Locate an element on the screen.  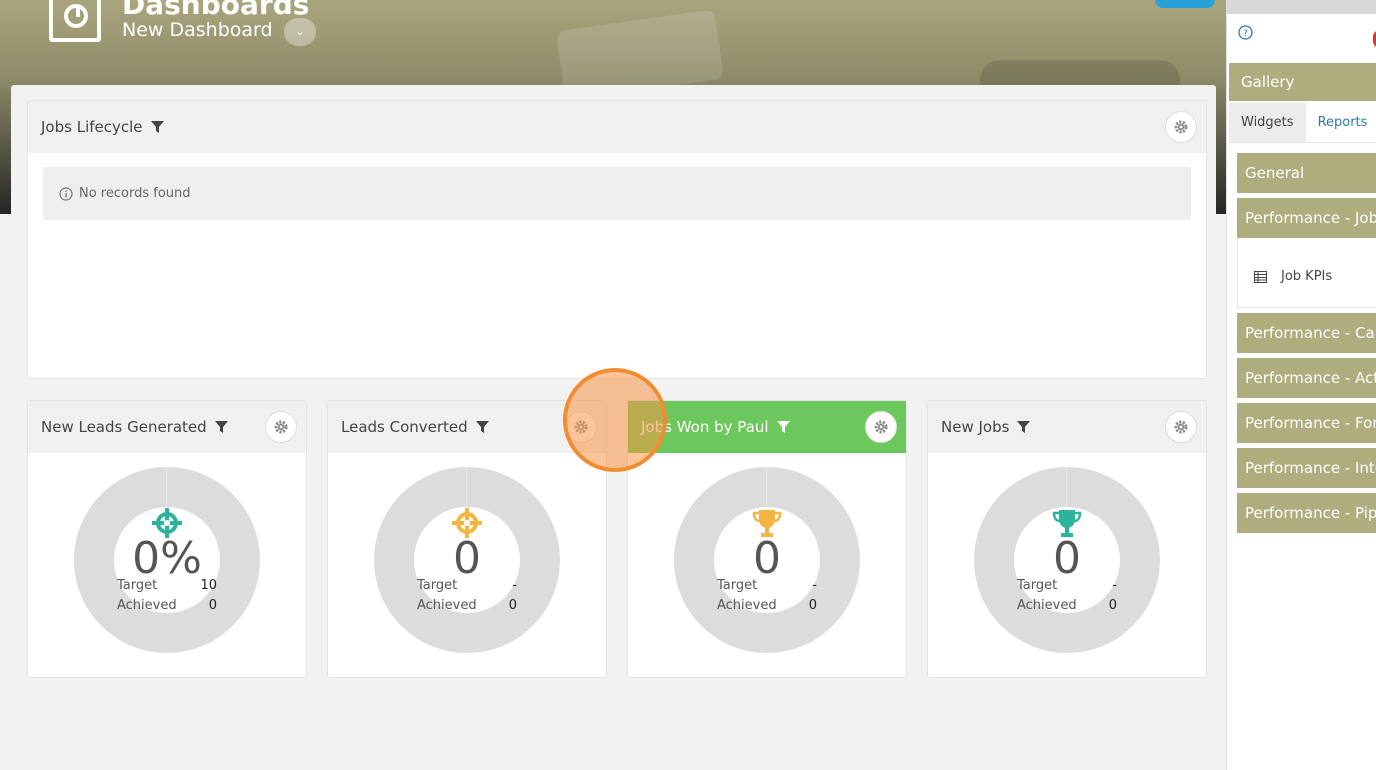
kpi-widget-jobs-won: Jobs Won by Paul 0 Target - Achieved 0 is located at coordinates (767, 539).